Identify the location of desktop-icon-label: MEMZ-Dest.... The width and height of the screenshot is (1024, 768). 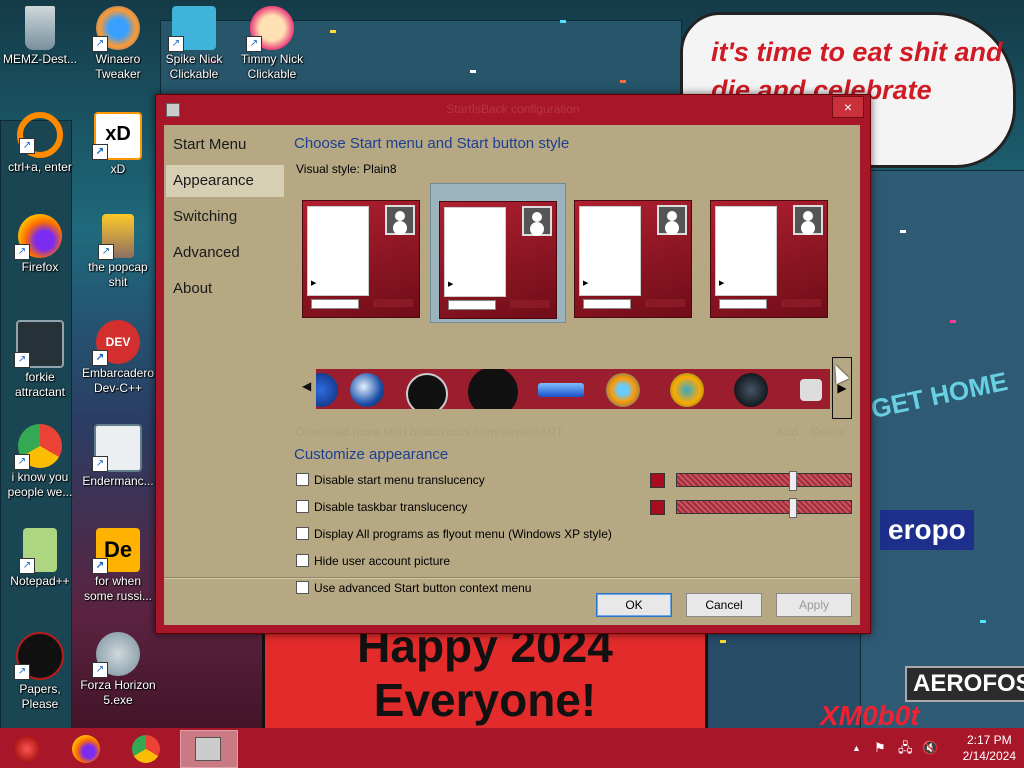
(40, 59).